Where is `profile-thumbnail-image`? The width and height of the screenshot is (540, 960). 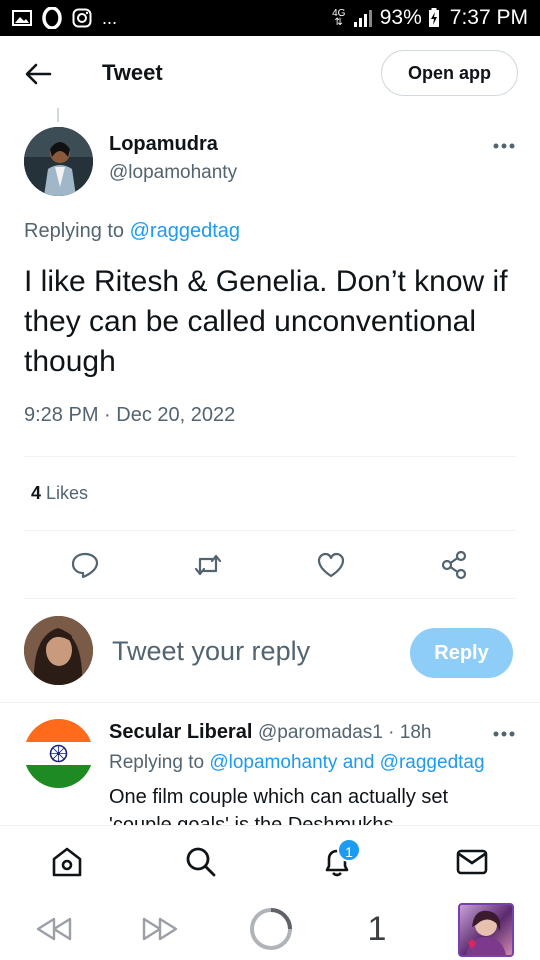 profile-thumbnail-image is located at coordinates (486, 932).